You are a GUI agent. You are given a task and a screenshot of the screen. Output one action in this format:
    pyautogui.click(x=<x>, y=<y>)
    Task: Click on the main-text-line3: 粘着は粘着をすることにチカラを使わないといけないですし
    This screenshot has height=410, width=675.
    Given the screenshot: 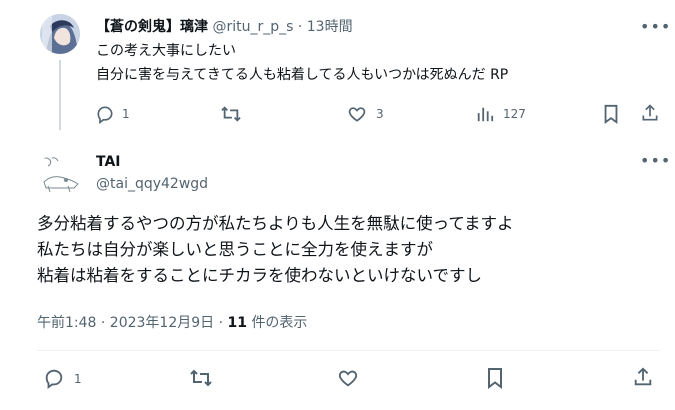 What is the action you would take?
    pyautogui.click(x=260, y=275)
    